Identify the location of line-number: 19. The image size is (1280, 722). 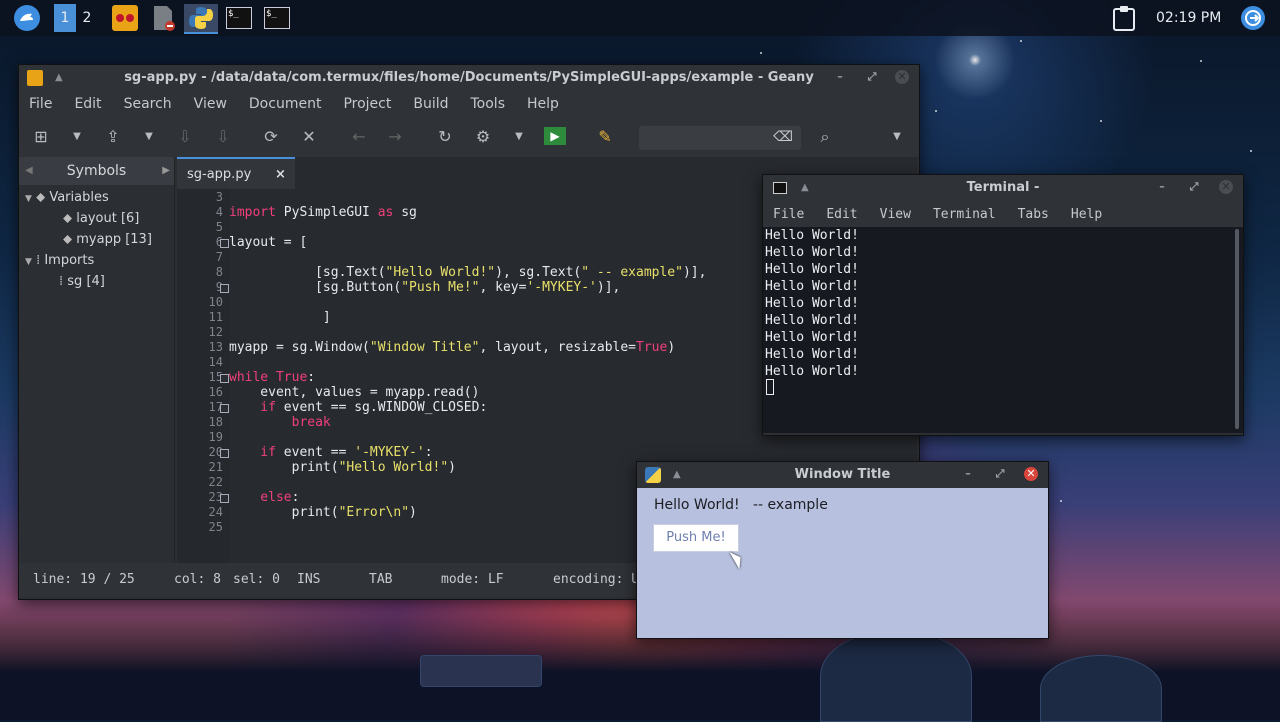
(215, 437).